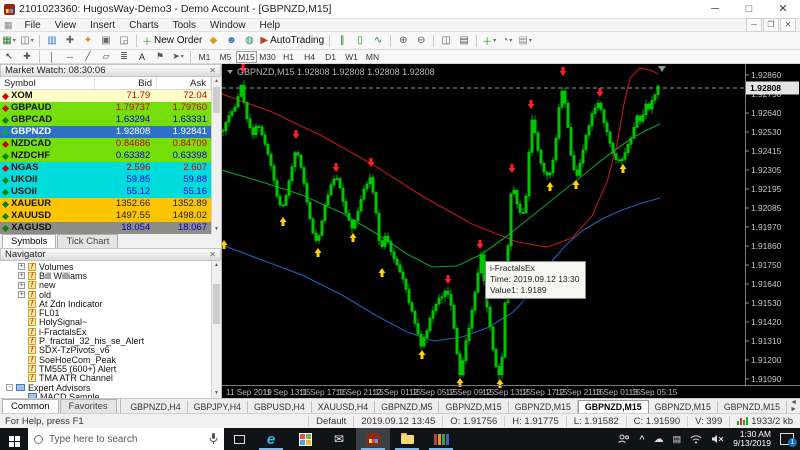 Image resolution: width=800 pixels, height=450 pixels. What do you see at coordinates (184, 25) in the screenshot?
I see `menu-item-tools: Tools` at bounding box center [184, 25].